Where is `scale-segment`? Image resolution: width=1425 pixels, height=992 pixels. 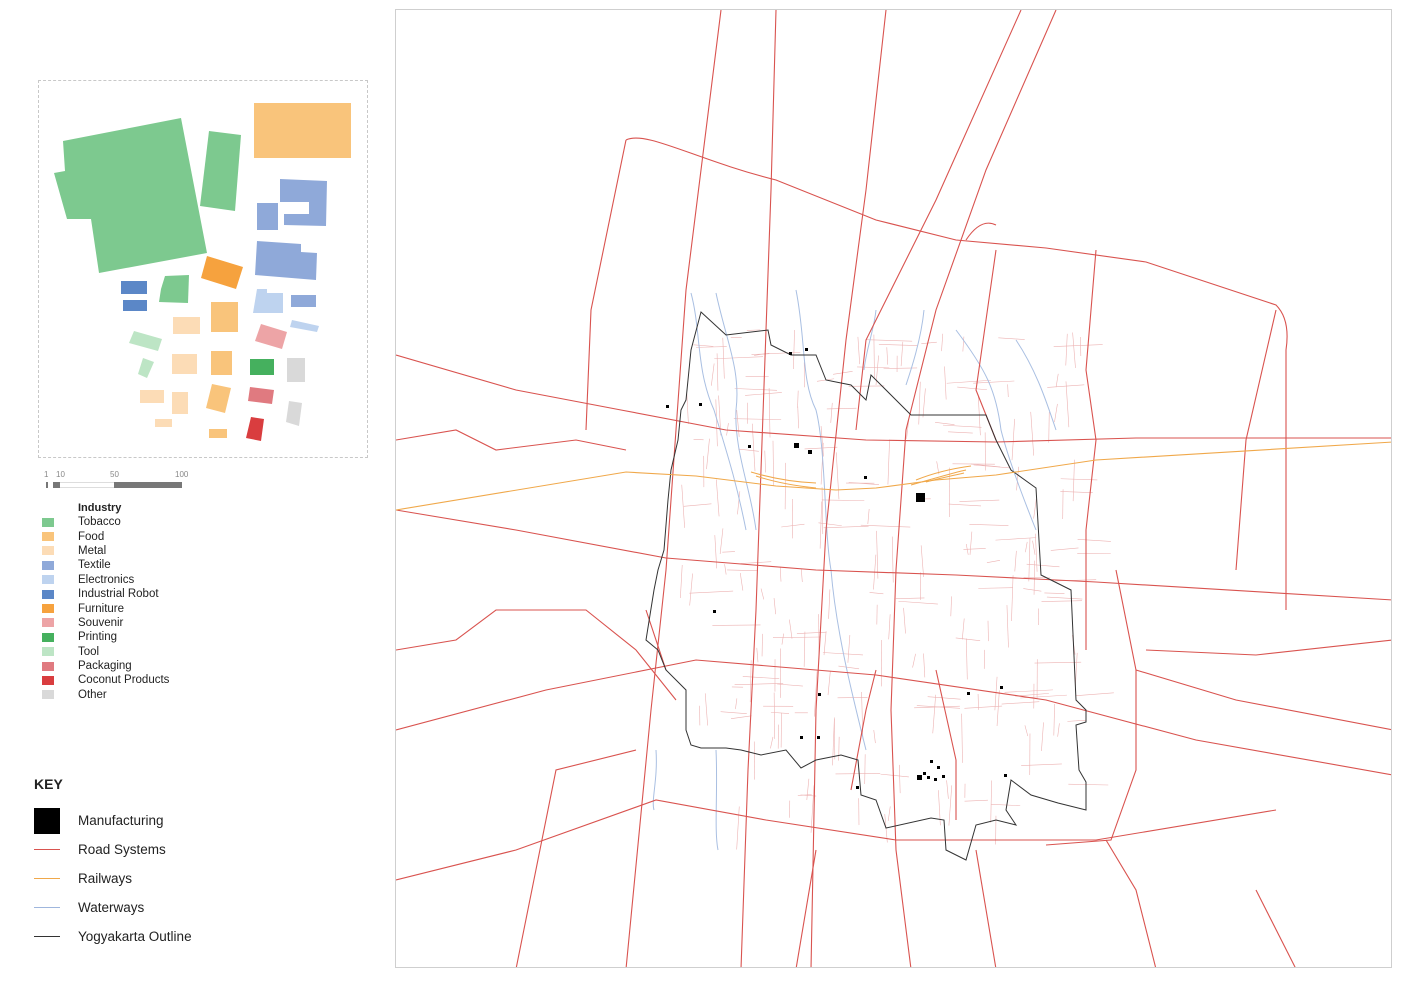
scale-segment is located at coordinates (87, 485).